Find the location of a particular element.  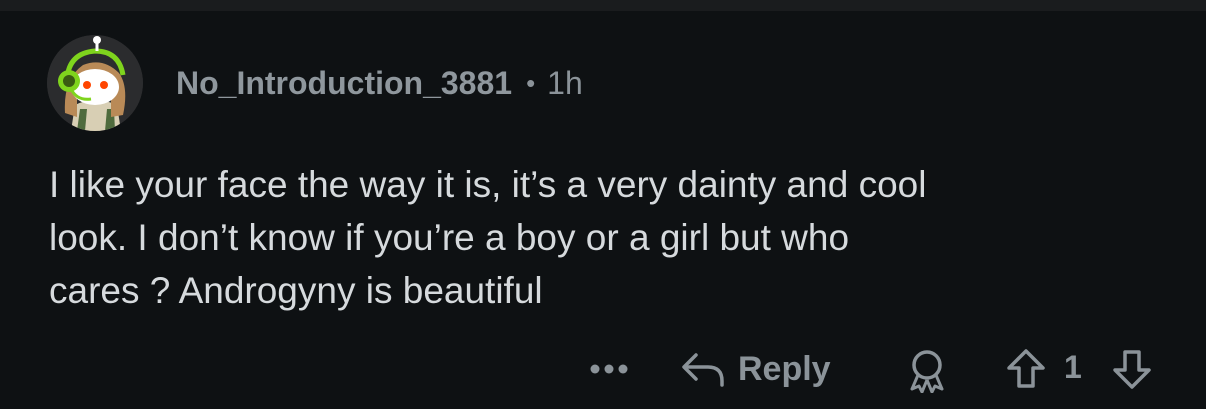

downvote-button is located at coordinates (1132, 369).